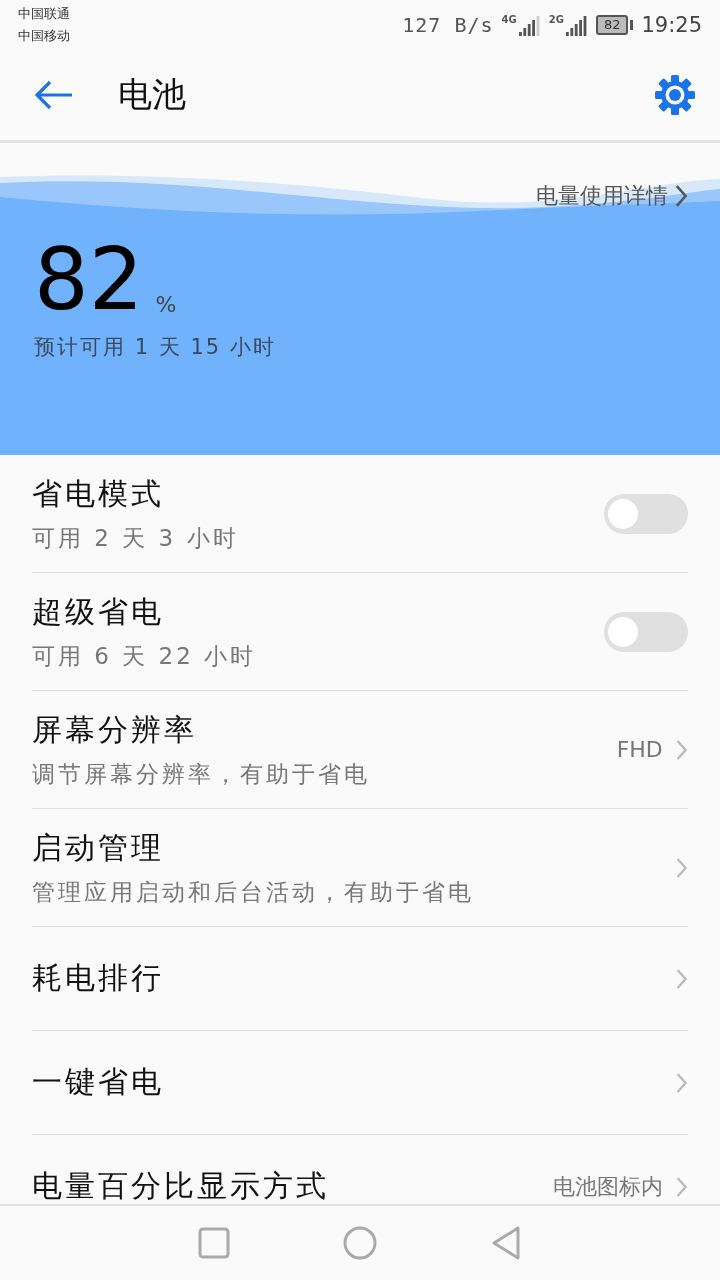 The height and width of the screenshot is (1280, 720). What do you see at coordinates (611, 196) in the screenshot?
I see `usage-details-link: 电量使用详情` at bounding box center [611, 196].